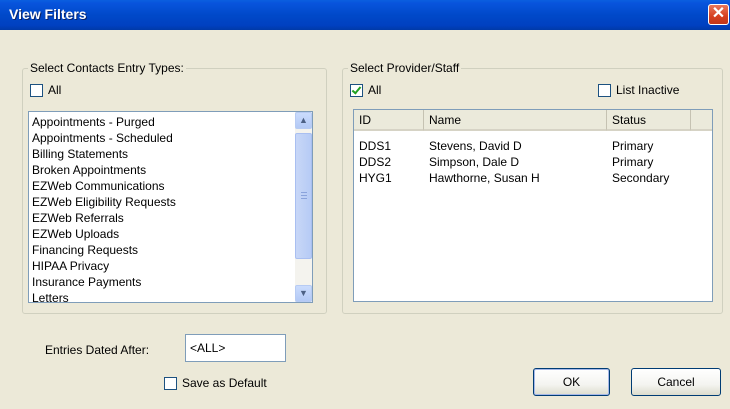 The width and height of the screenshot is (730, 409). What do you see at coordinates (45, 90) in the screenshot?
I see `contacts-all-checkbox: All` at bounding box center [45, 90].